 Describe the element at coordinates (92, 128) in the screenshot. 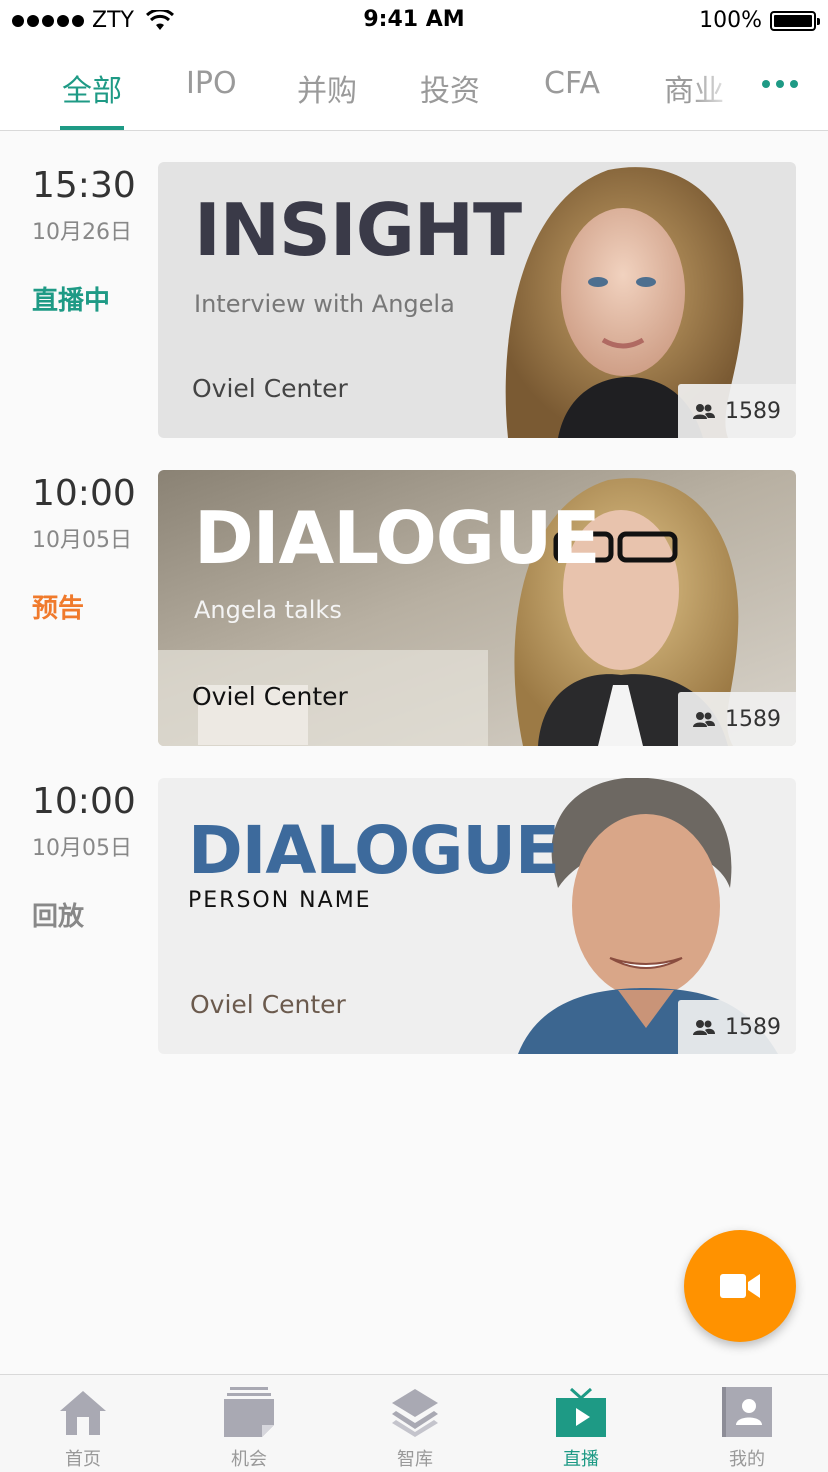

I see `active-tab-indicator` at that location.